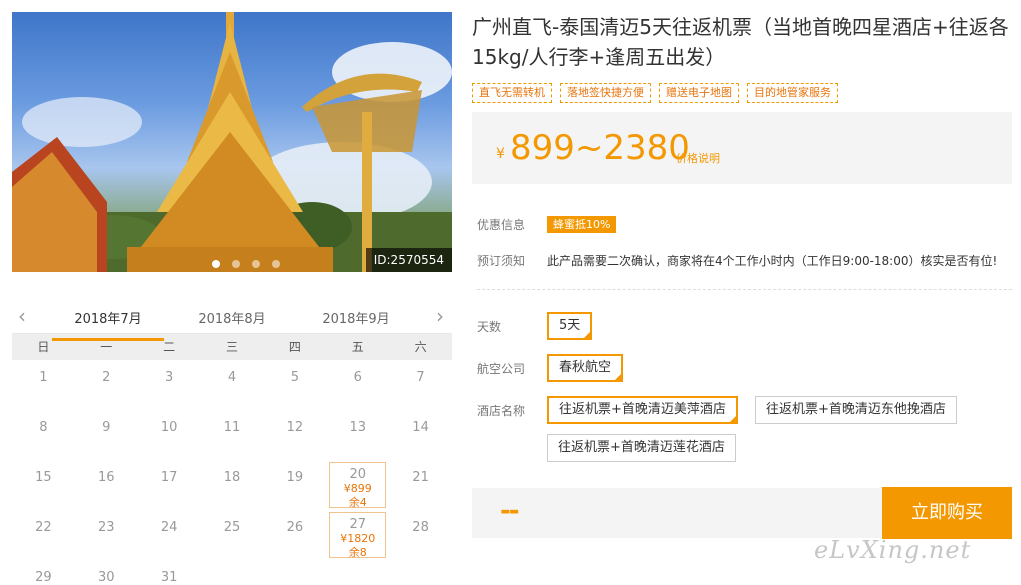  I want to click on option-days: 5天, so click(570, 326).